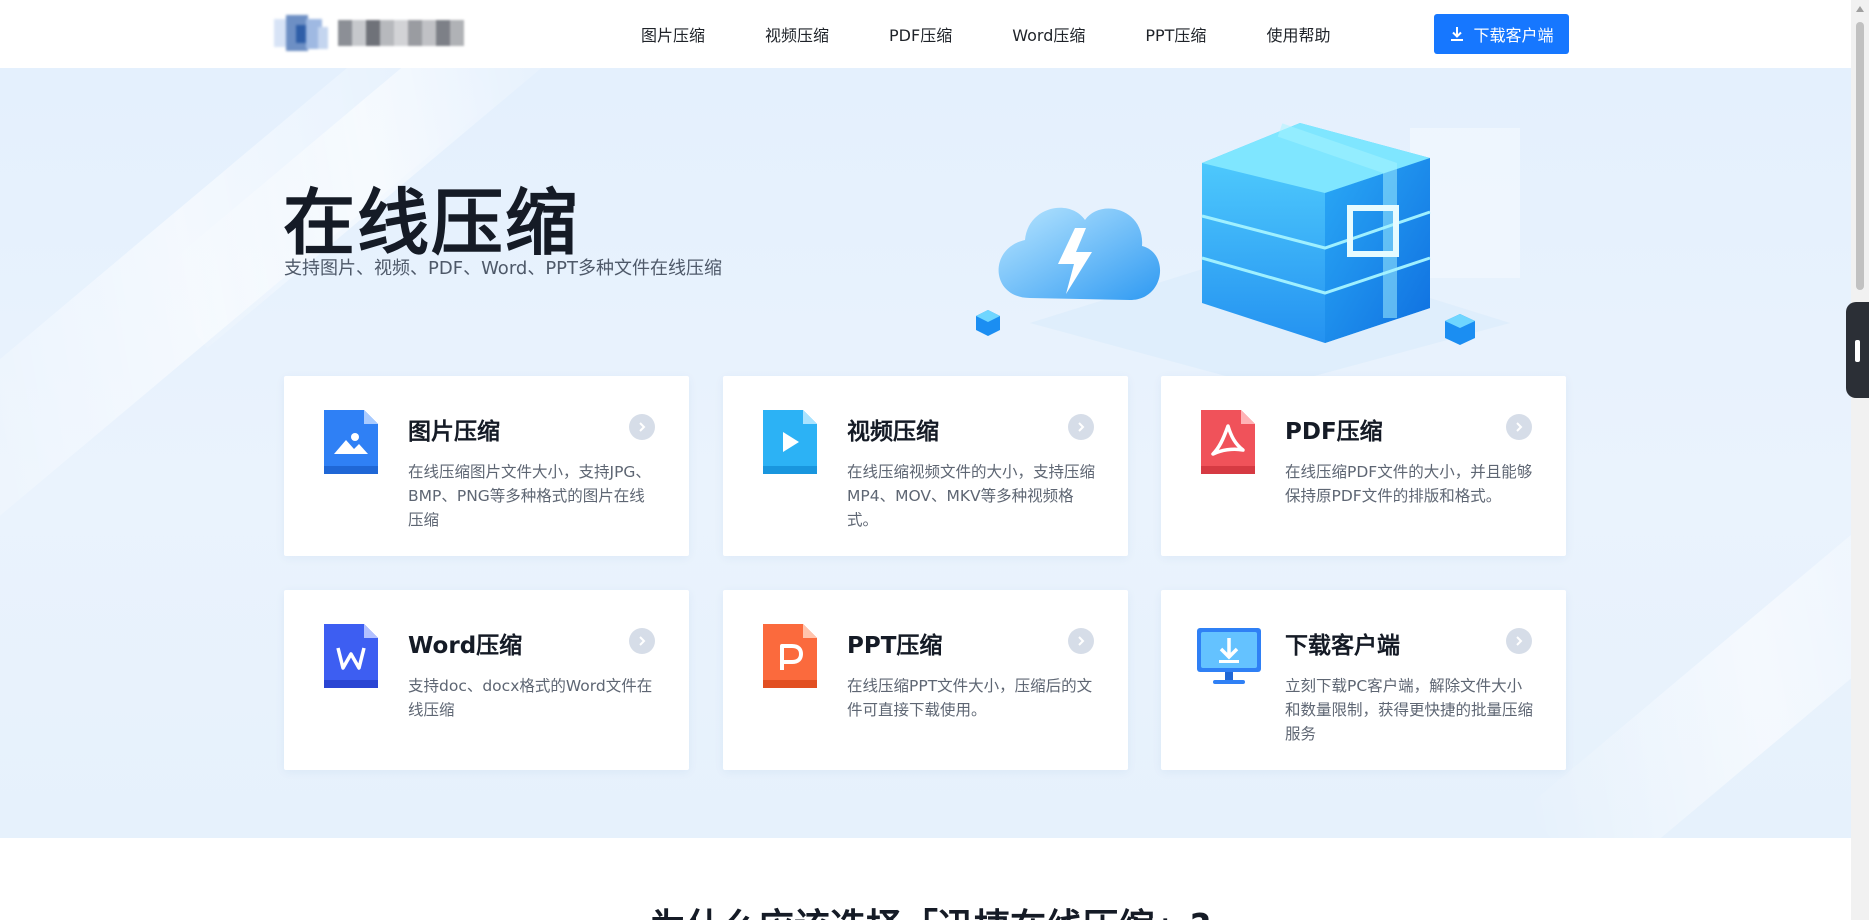 This screenshot has height=920, width=1869. Describe the element at coordinates (797, 34) in the screenshot. I see `nav-item-video-compress: 视频压缩` at that location.